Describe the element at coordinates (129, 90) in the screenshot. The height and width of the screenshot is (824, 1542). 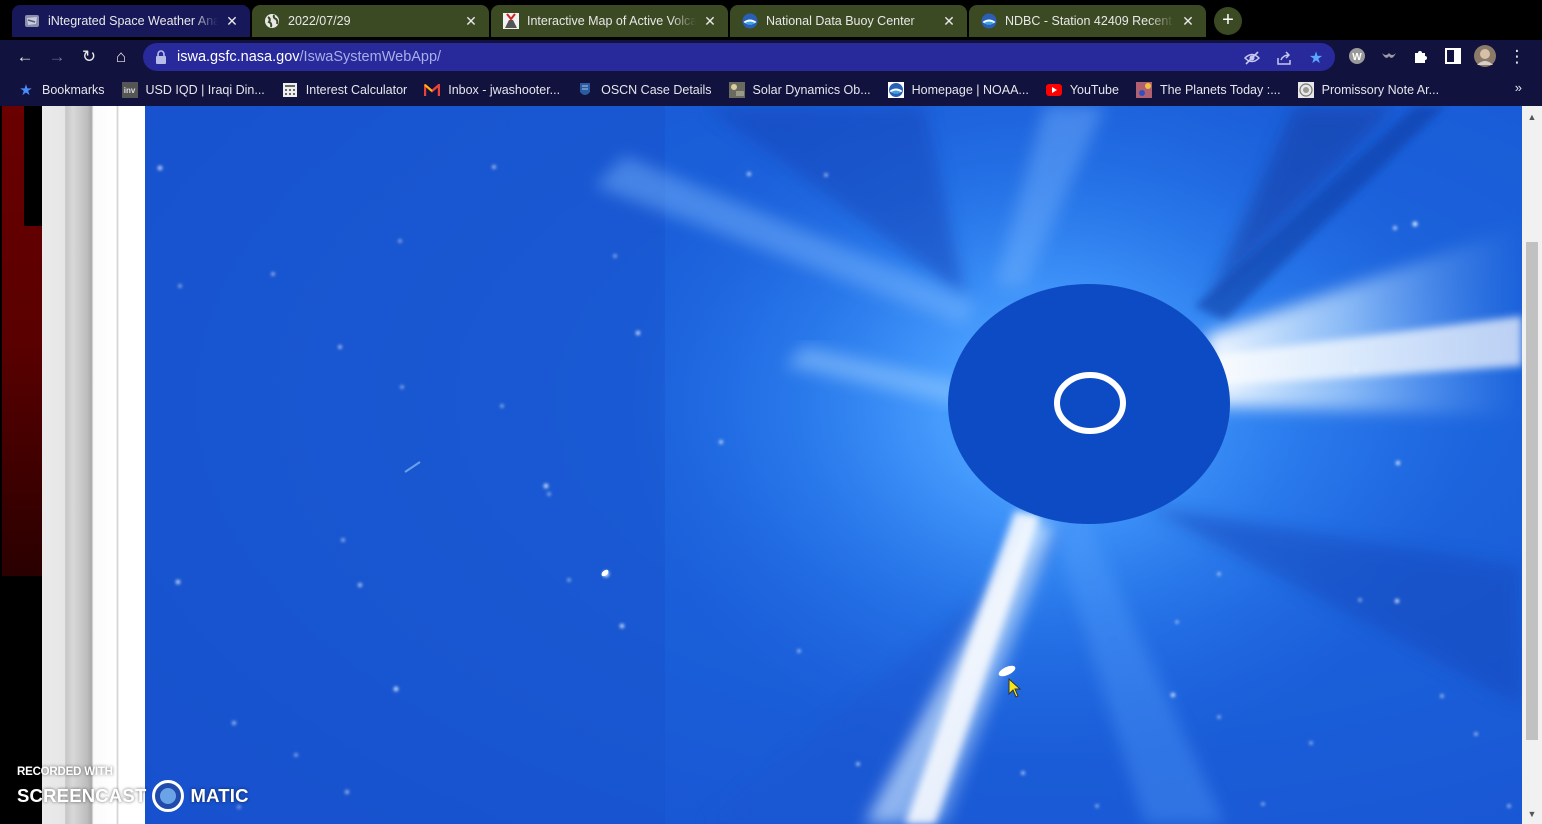
I see `investing-icon: inv` at that location.